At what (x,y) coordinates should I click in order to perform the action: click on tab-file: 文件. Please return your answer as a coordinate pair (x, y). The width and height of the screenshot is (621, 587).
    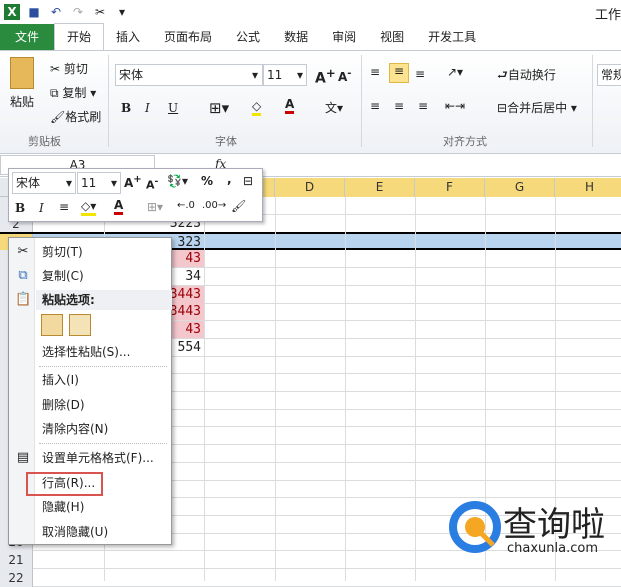
    Looking at the image, I should click on (27, 37).